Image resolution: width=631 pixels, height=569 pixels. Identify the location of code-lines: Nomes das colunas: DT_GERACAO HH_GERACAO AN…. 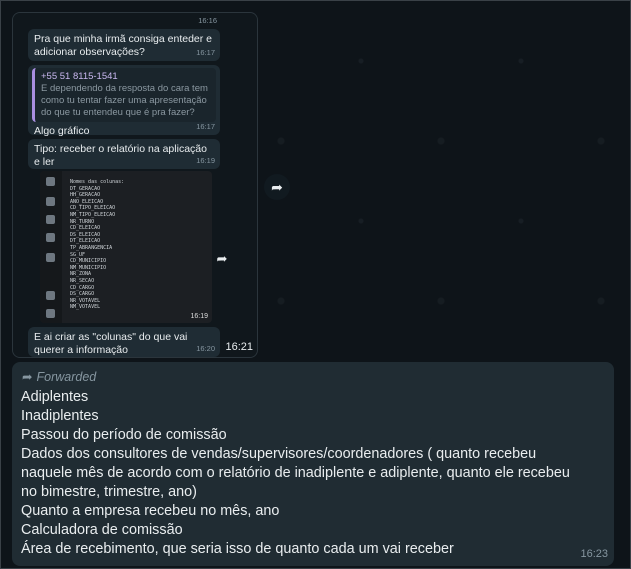
(97, 245).